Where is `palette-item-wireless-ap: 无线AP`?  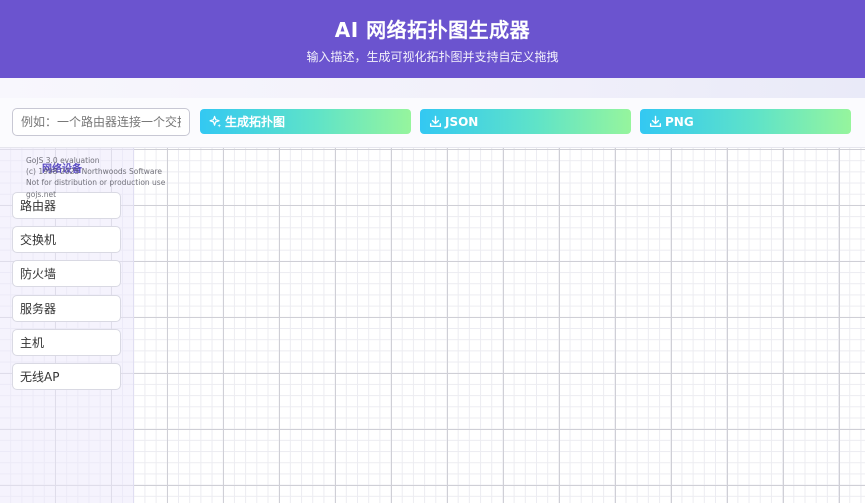
palette-item-wireless-ap: 无线AP is located at coordinates (66, 376).